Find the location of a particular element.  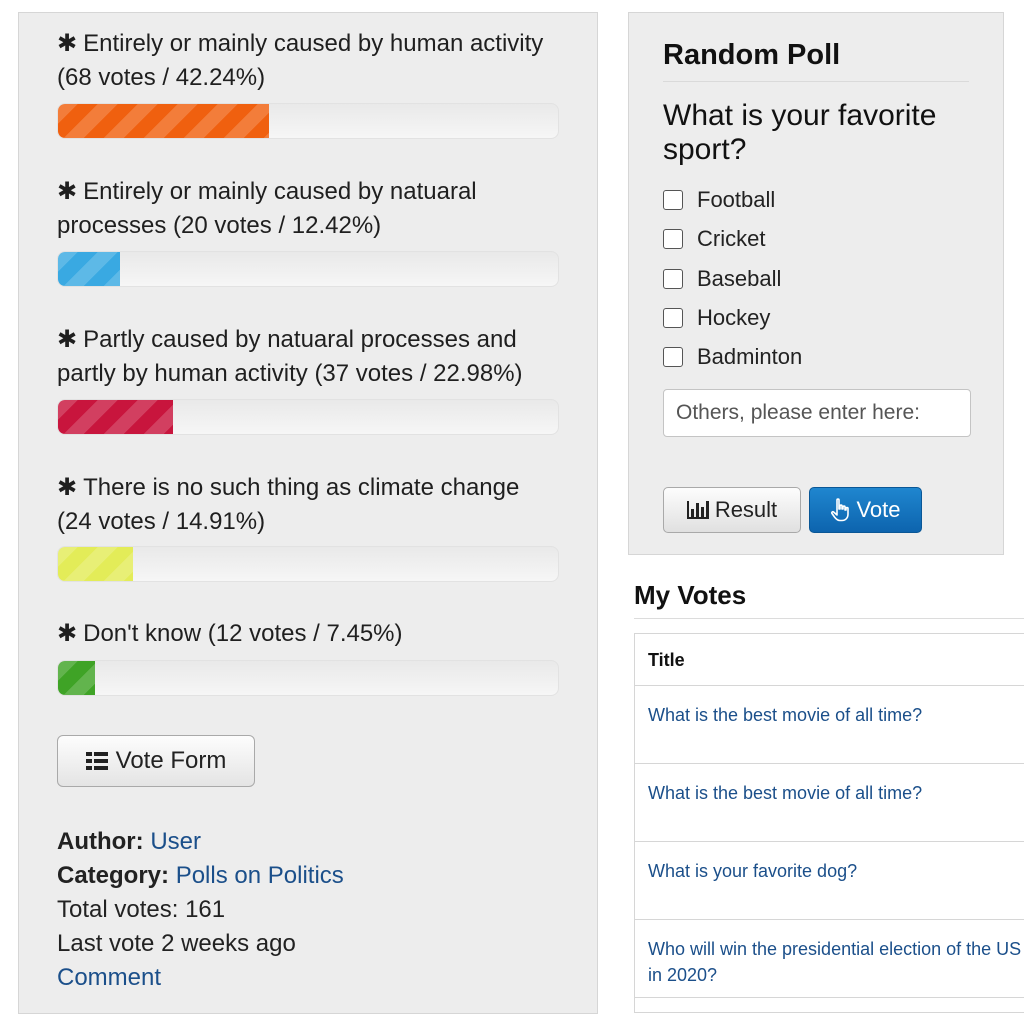

bar-chart-icon is located at coordinates (697, 510).